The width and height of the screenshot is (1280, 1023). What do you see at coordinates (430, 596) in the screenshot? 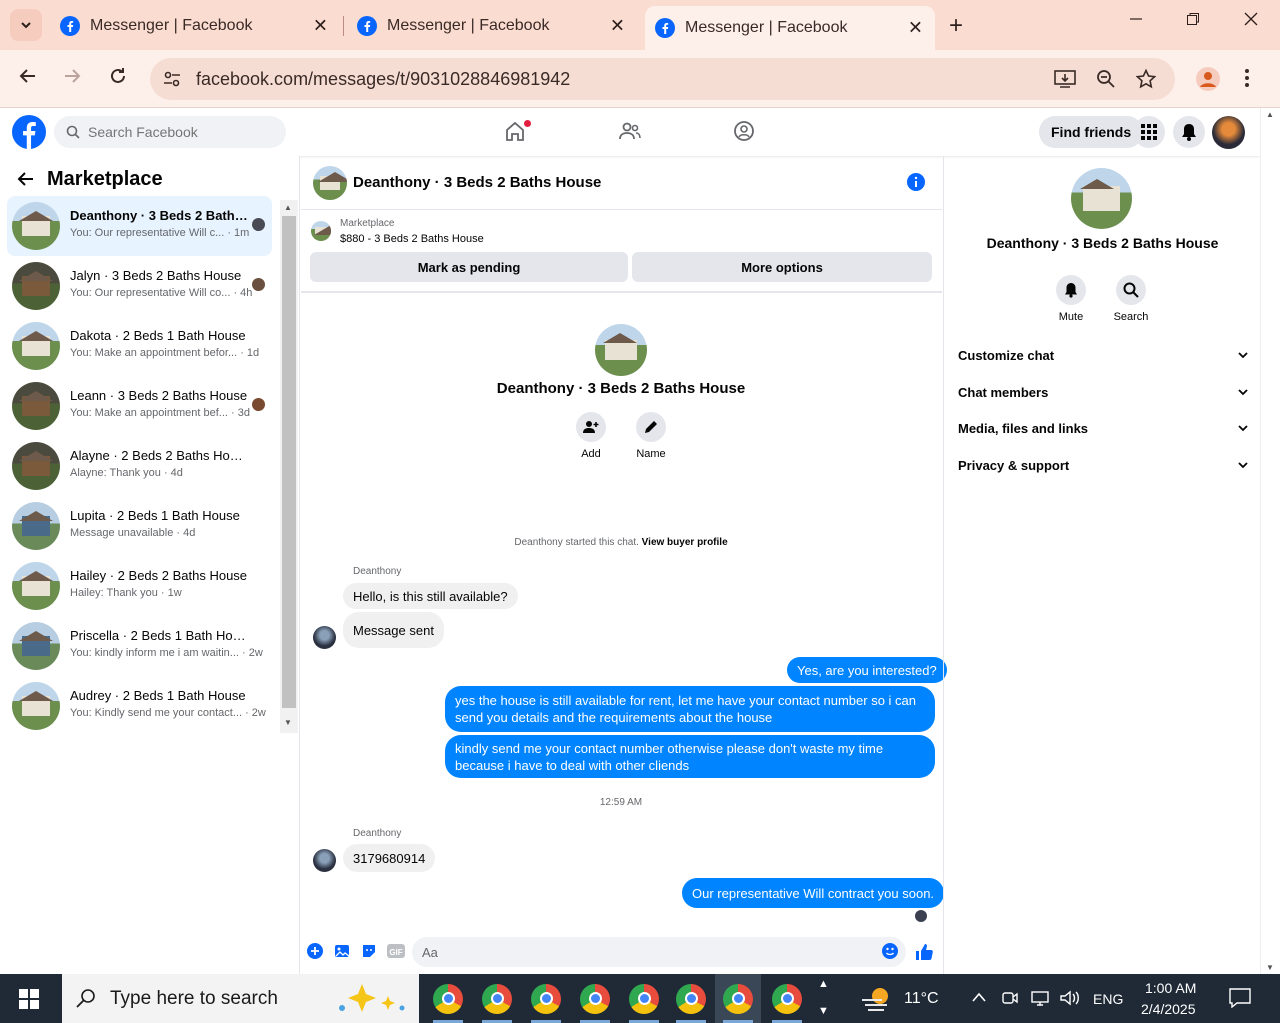
I see `message-bubble-incoming: Hello, is this still available?` at bounding box center [430, 596].